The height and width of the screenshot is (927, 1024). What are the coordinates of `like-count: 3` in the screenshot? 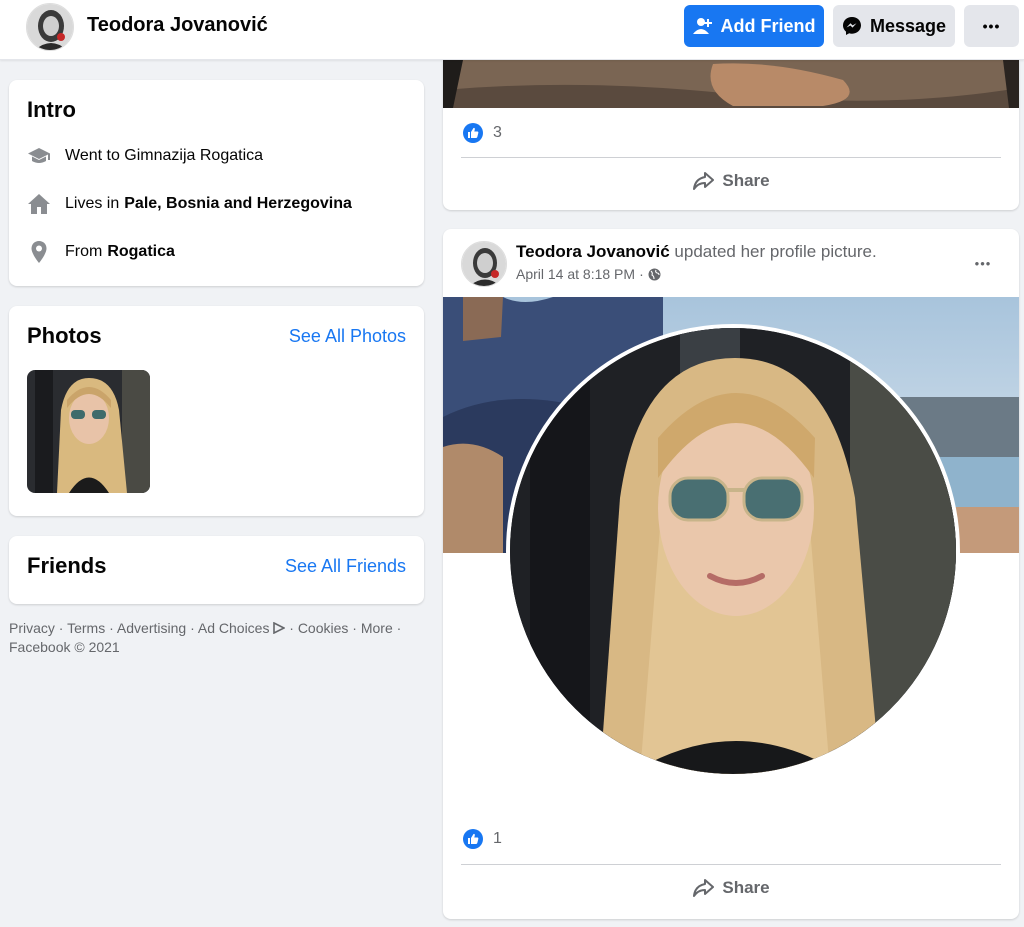 It's located at (497, 132).